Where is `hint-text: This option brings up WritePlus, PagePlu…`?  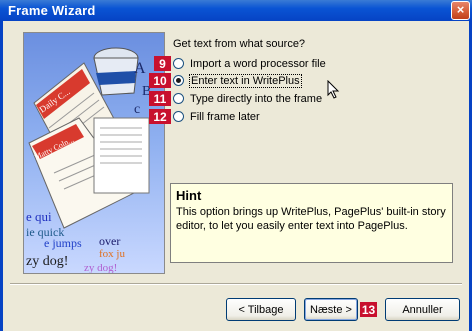
hint-text: This option brings up WritePlus, PagePlu… is located at coordinates (311, 219).